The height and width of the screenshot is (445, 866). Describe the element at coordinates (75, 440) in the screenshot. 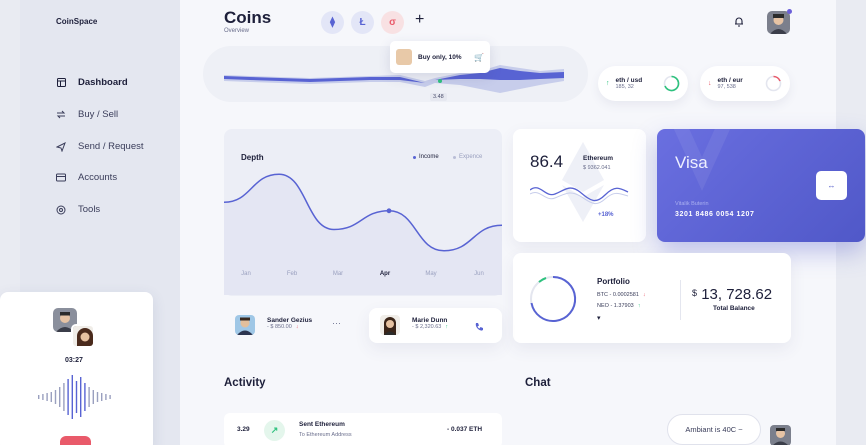

I see `end-call-button` at that location.